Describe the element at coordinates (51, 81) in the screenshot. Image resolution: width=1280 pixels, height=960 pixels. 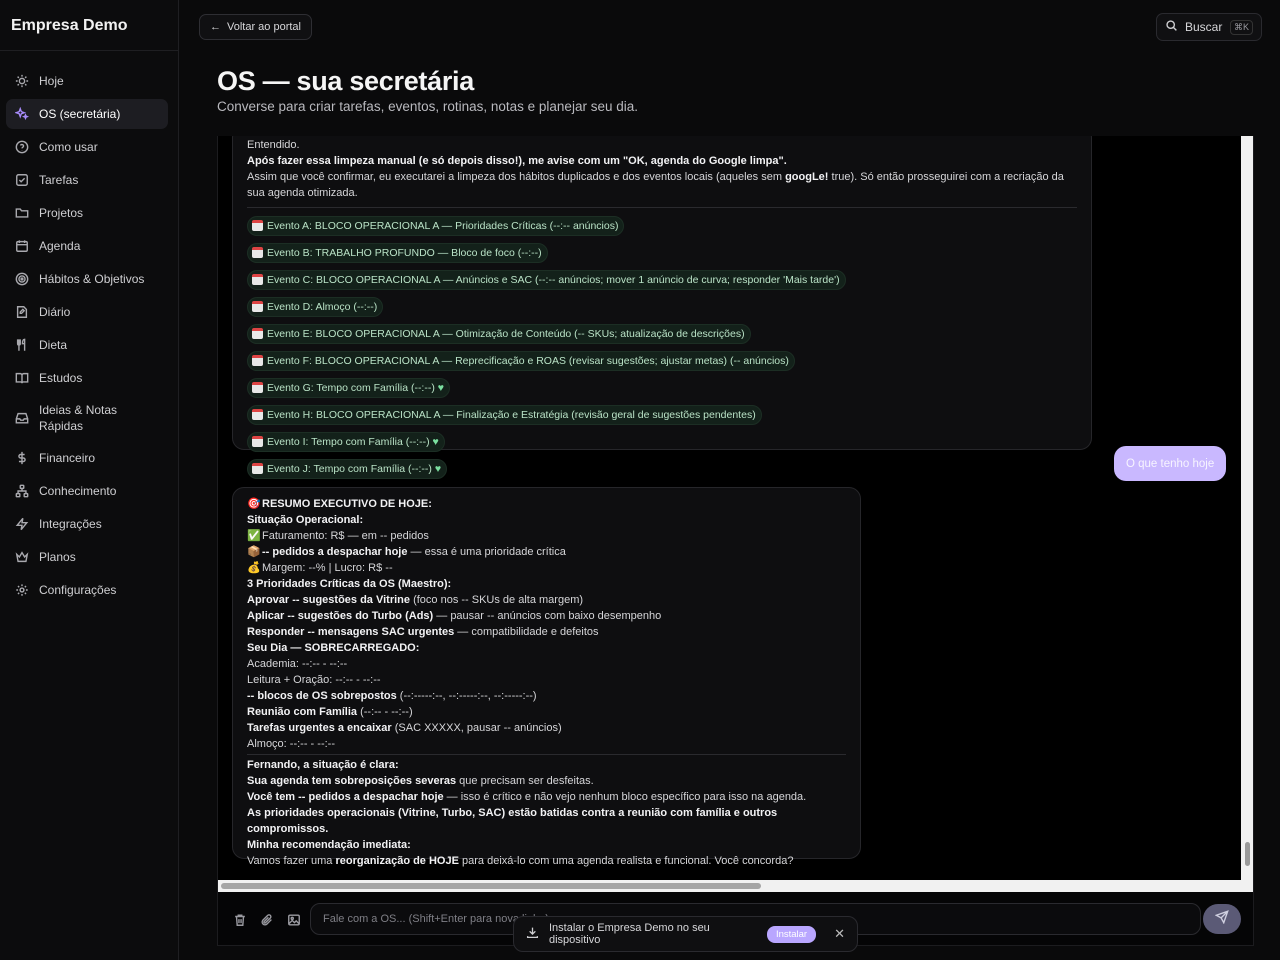
I see `sidebar-item-label: Hoje` at that location.